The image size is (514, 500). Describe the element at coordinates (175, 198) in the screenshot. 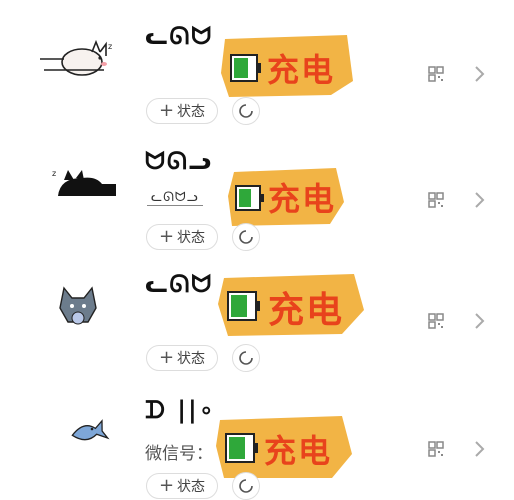

I see `subtitle-text: ᓚᘏᗢᓗ` at that location.